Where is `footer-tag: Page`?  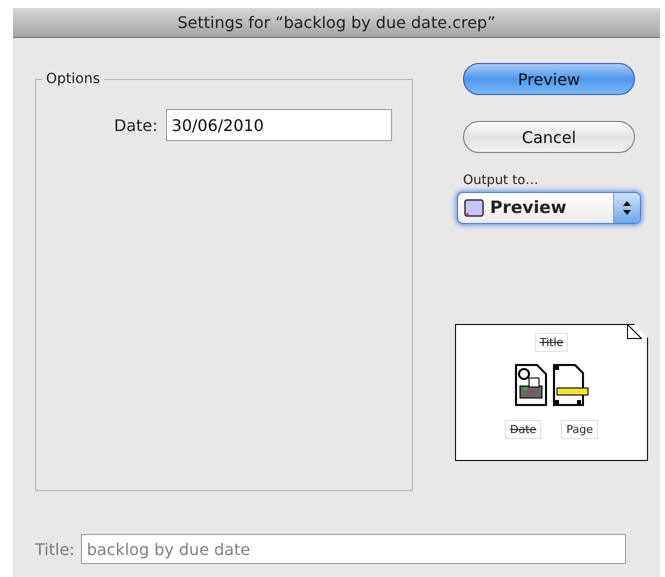 footer-tag: Page is located at coordinates (579, 429).